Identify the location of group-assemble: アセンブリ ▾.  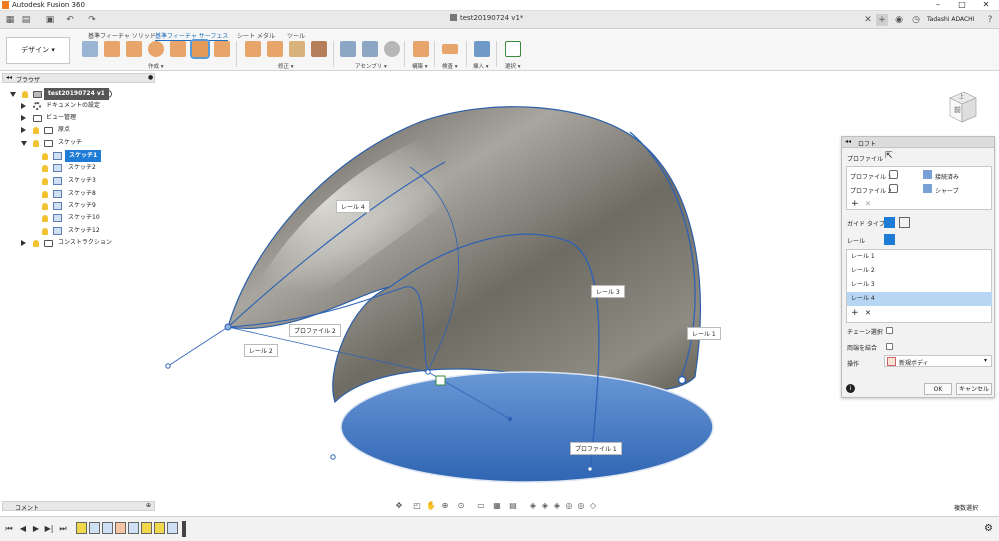
(371, 66).